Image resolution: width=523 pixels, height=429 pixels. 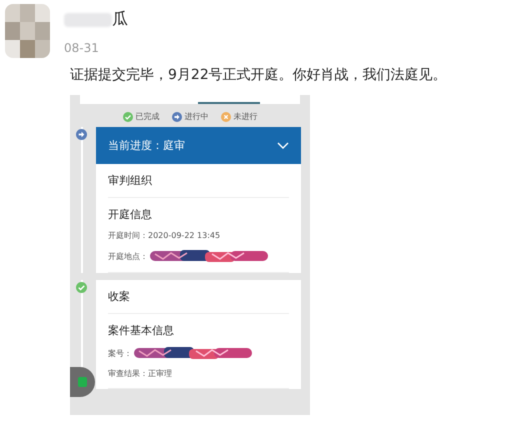 I want to click on section-heading: 审判组织, so click(x=130, y=180).